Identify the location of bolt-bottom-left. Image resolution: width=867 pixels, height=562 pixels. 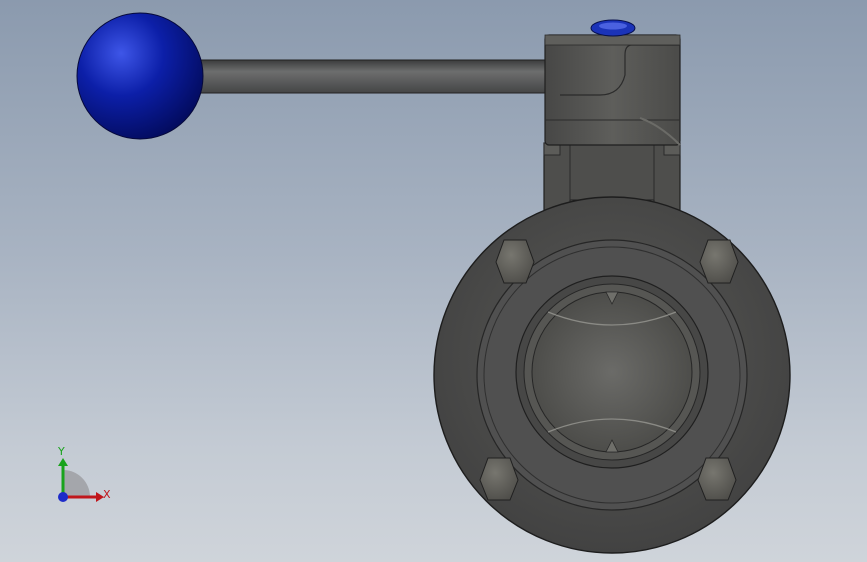
(499, 479).